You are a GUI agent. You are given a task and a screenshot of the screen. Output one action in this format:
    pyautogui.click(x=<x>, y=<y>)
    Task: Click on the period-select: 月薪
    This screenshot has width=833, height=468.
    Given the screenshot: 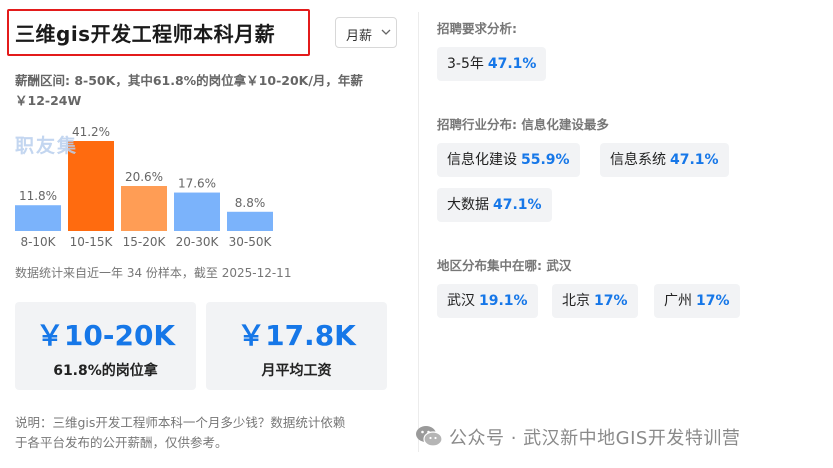 What is the action you would take?
    pyautogui.click(x=366, y=32)
    